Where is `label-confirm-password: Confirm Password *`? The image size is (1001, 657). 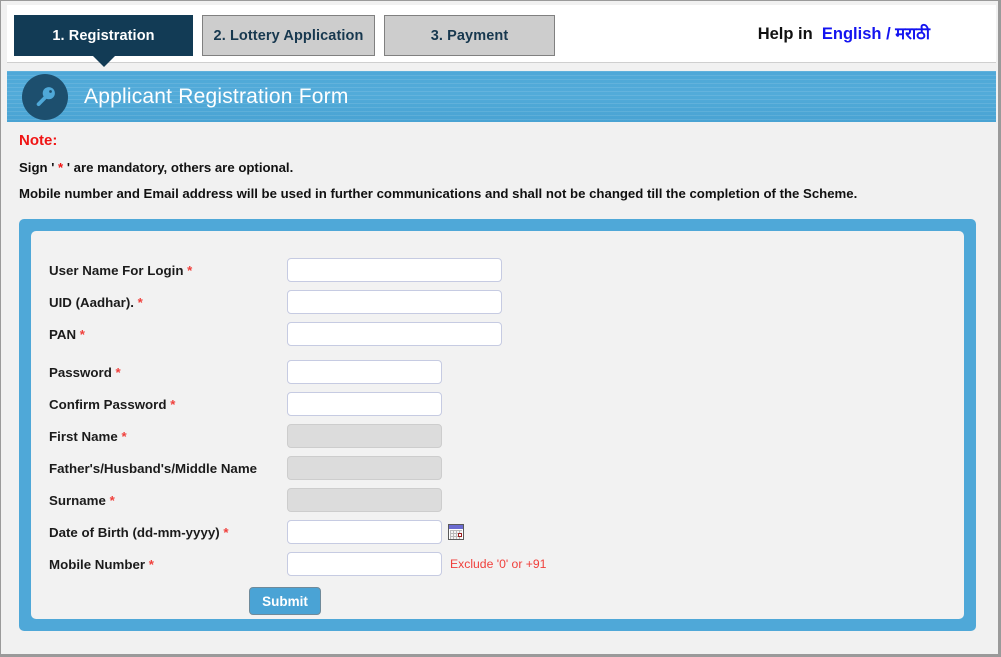 label-confirm-password: Confirm Password * is located at coordinates (168, 404).